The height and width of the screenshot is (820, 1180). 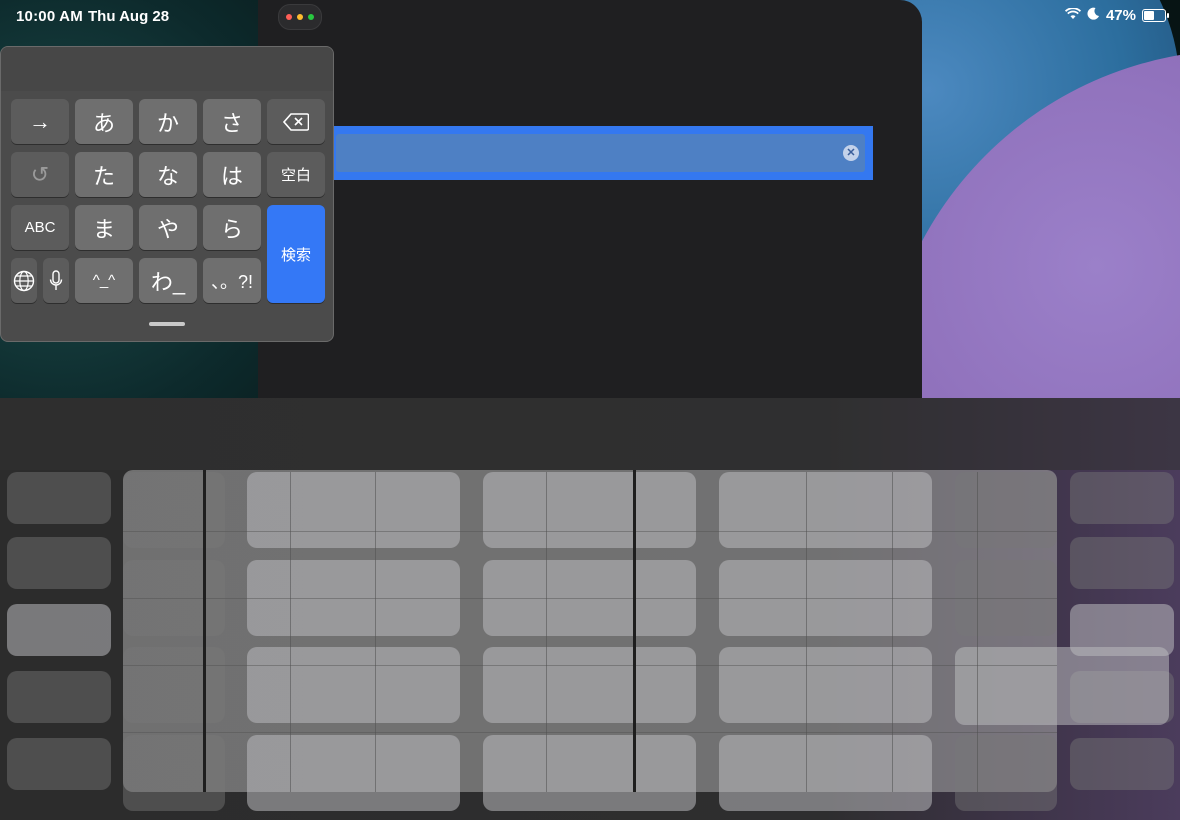 What do you see at coordinates (1120, 15) in the screenshot?
I see `battery-percent: 47%` at bounding box center [1120, 15].